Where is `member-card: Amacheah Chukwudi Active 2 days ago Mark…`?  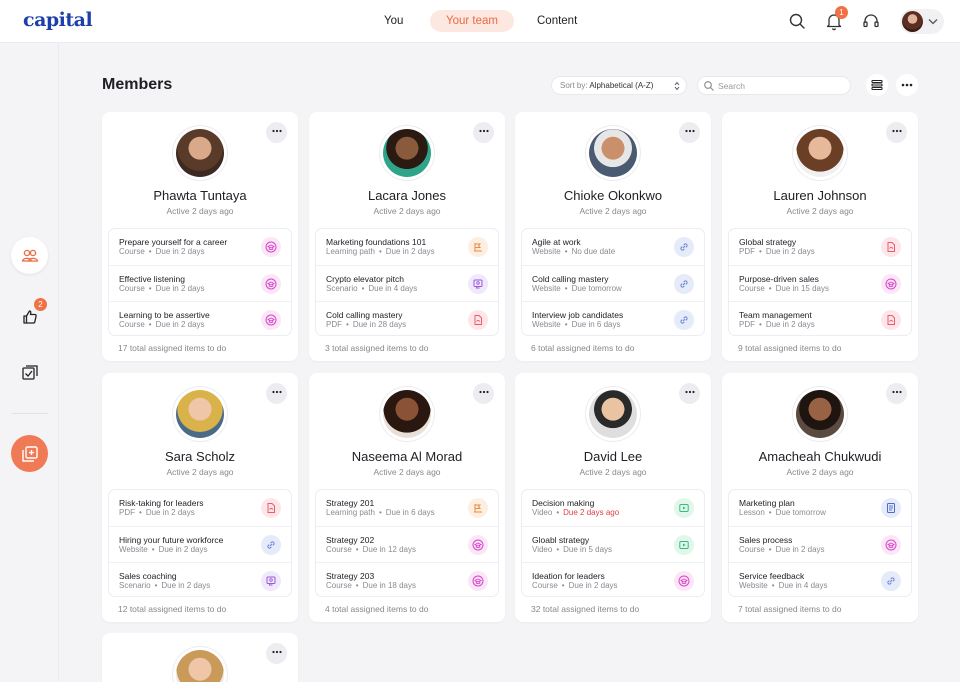
member-card: Amacheah Chukwudi Active 2 days ago Mark… is located at coordinates (820, 497).